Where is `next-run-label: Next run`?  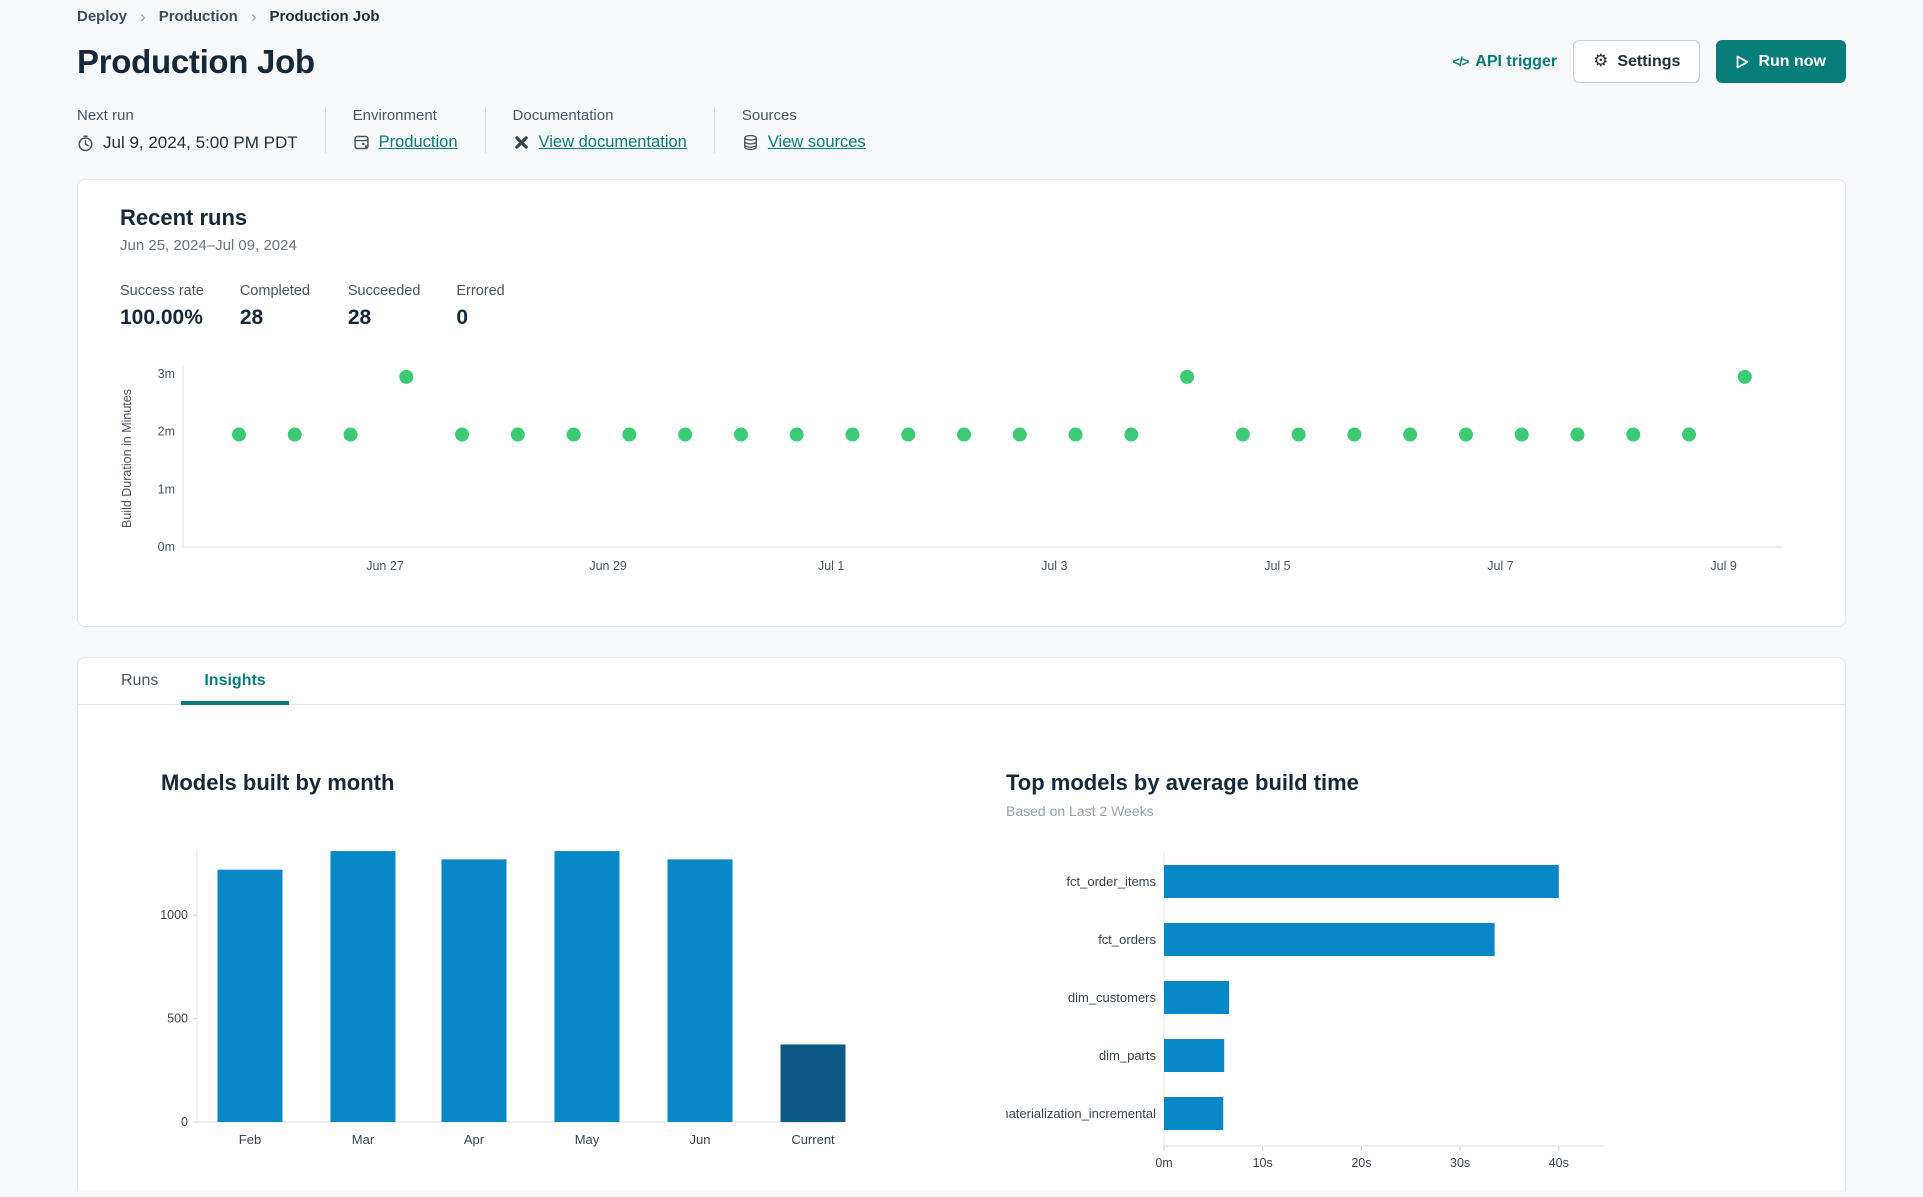
next-run-label: Next run is located at coordinates (105, 115).